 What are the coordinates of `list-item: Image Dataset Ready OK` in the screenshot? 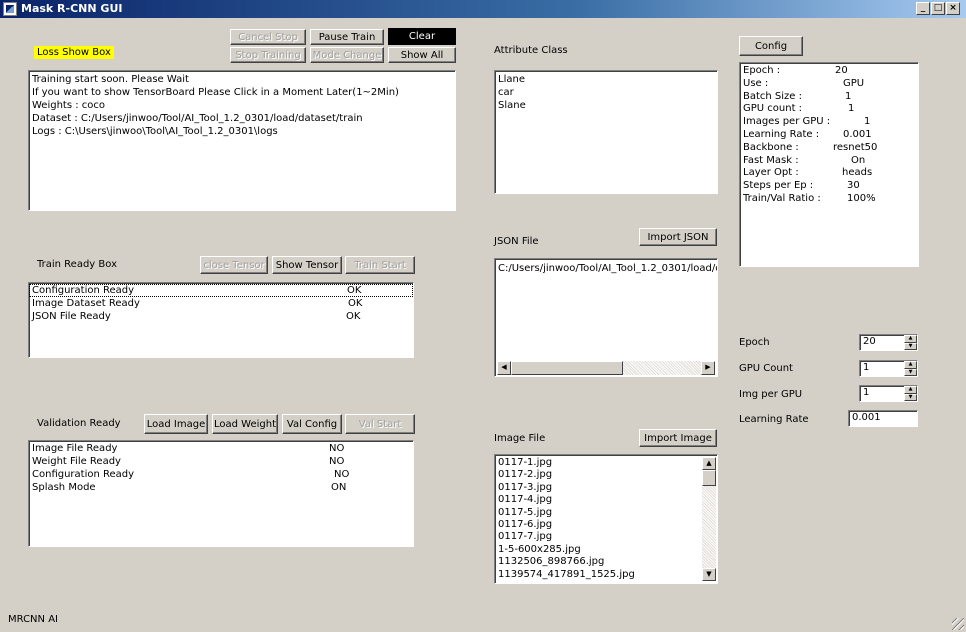 It's located at (221, 303).